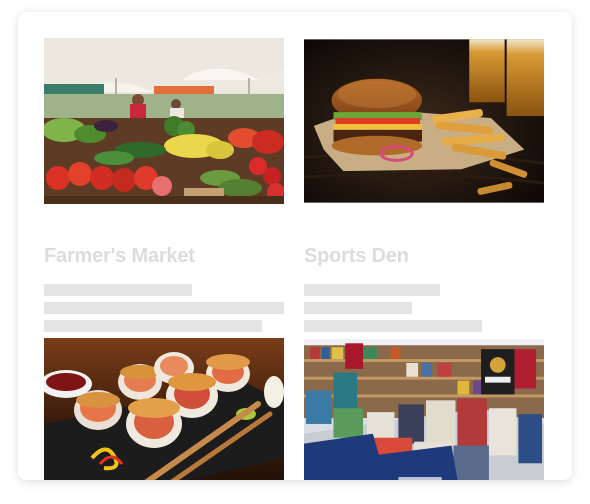  Describe the element at coordinates (164, 409) in the screenshot. I see `sushi-rolls-photo` at that location.